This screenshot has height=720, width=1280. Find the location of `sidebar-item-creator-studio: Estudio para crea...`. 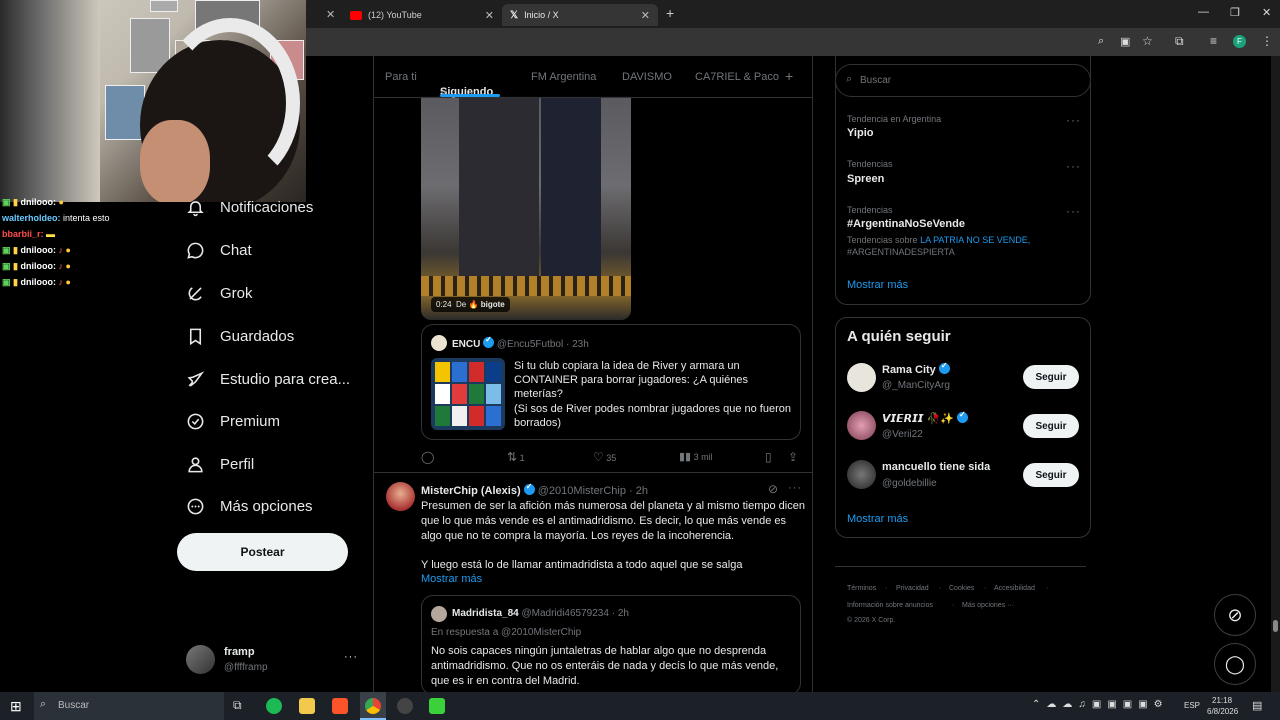

sidebar-item-creator-studio: Estudio para crea... is located at coordinates (268, 379).